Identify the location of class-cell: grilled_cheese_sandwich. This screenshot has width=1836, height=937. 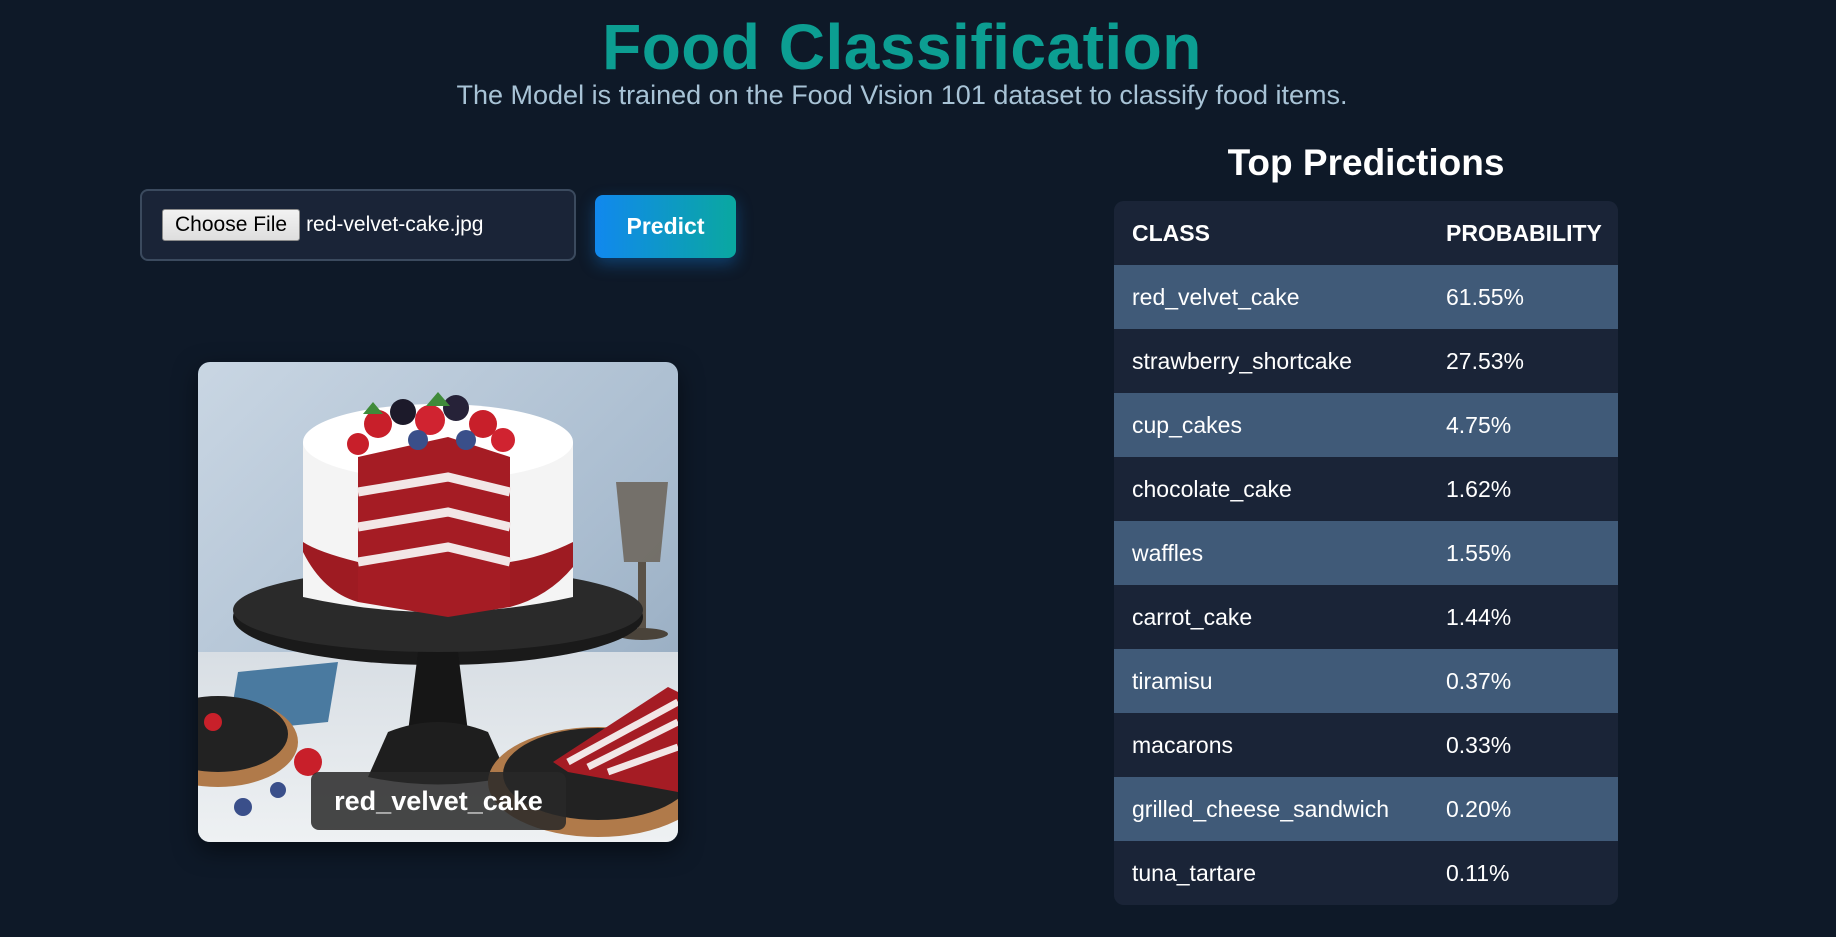
(1280, 809).